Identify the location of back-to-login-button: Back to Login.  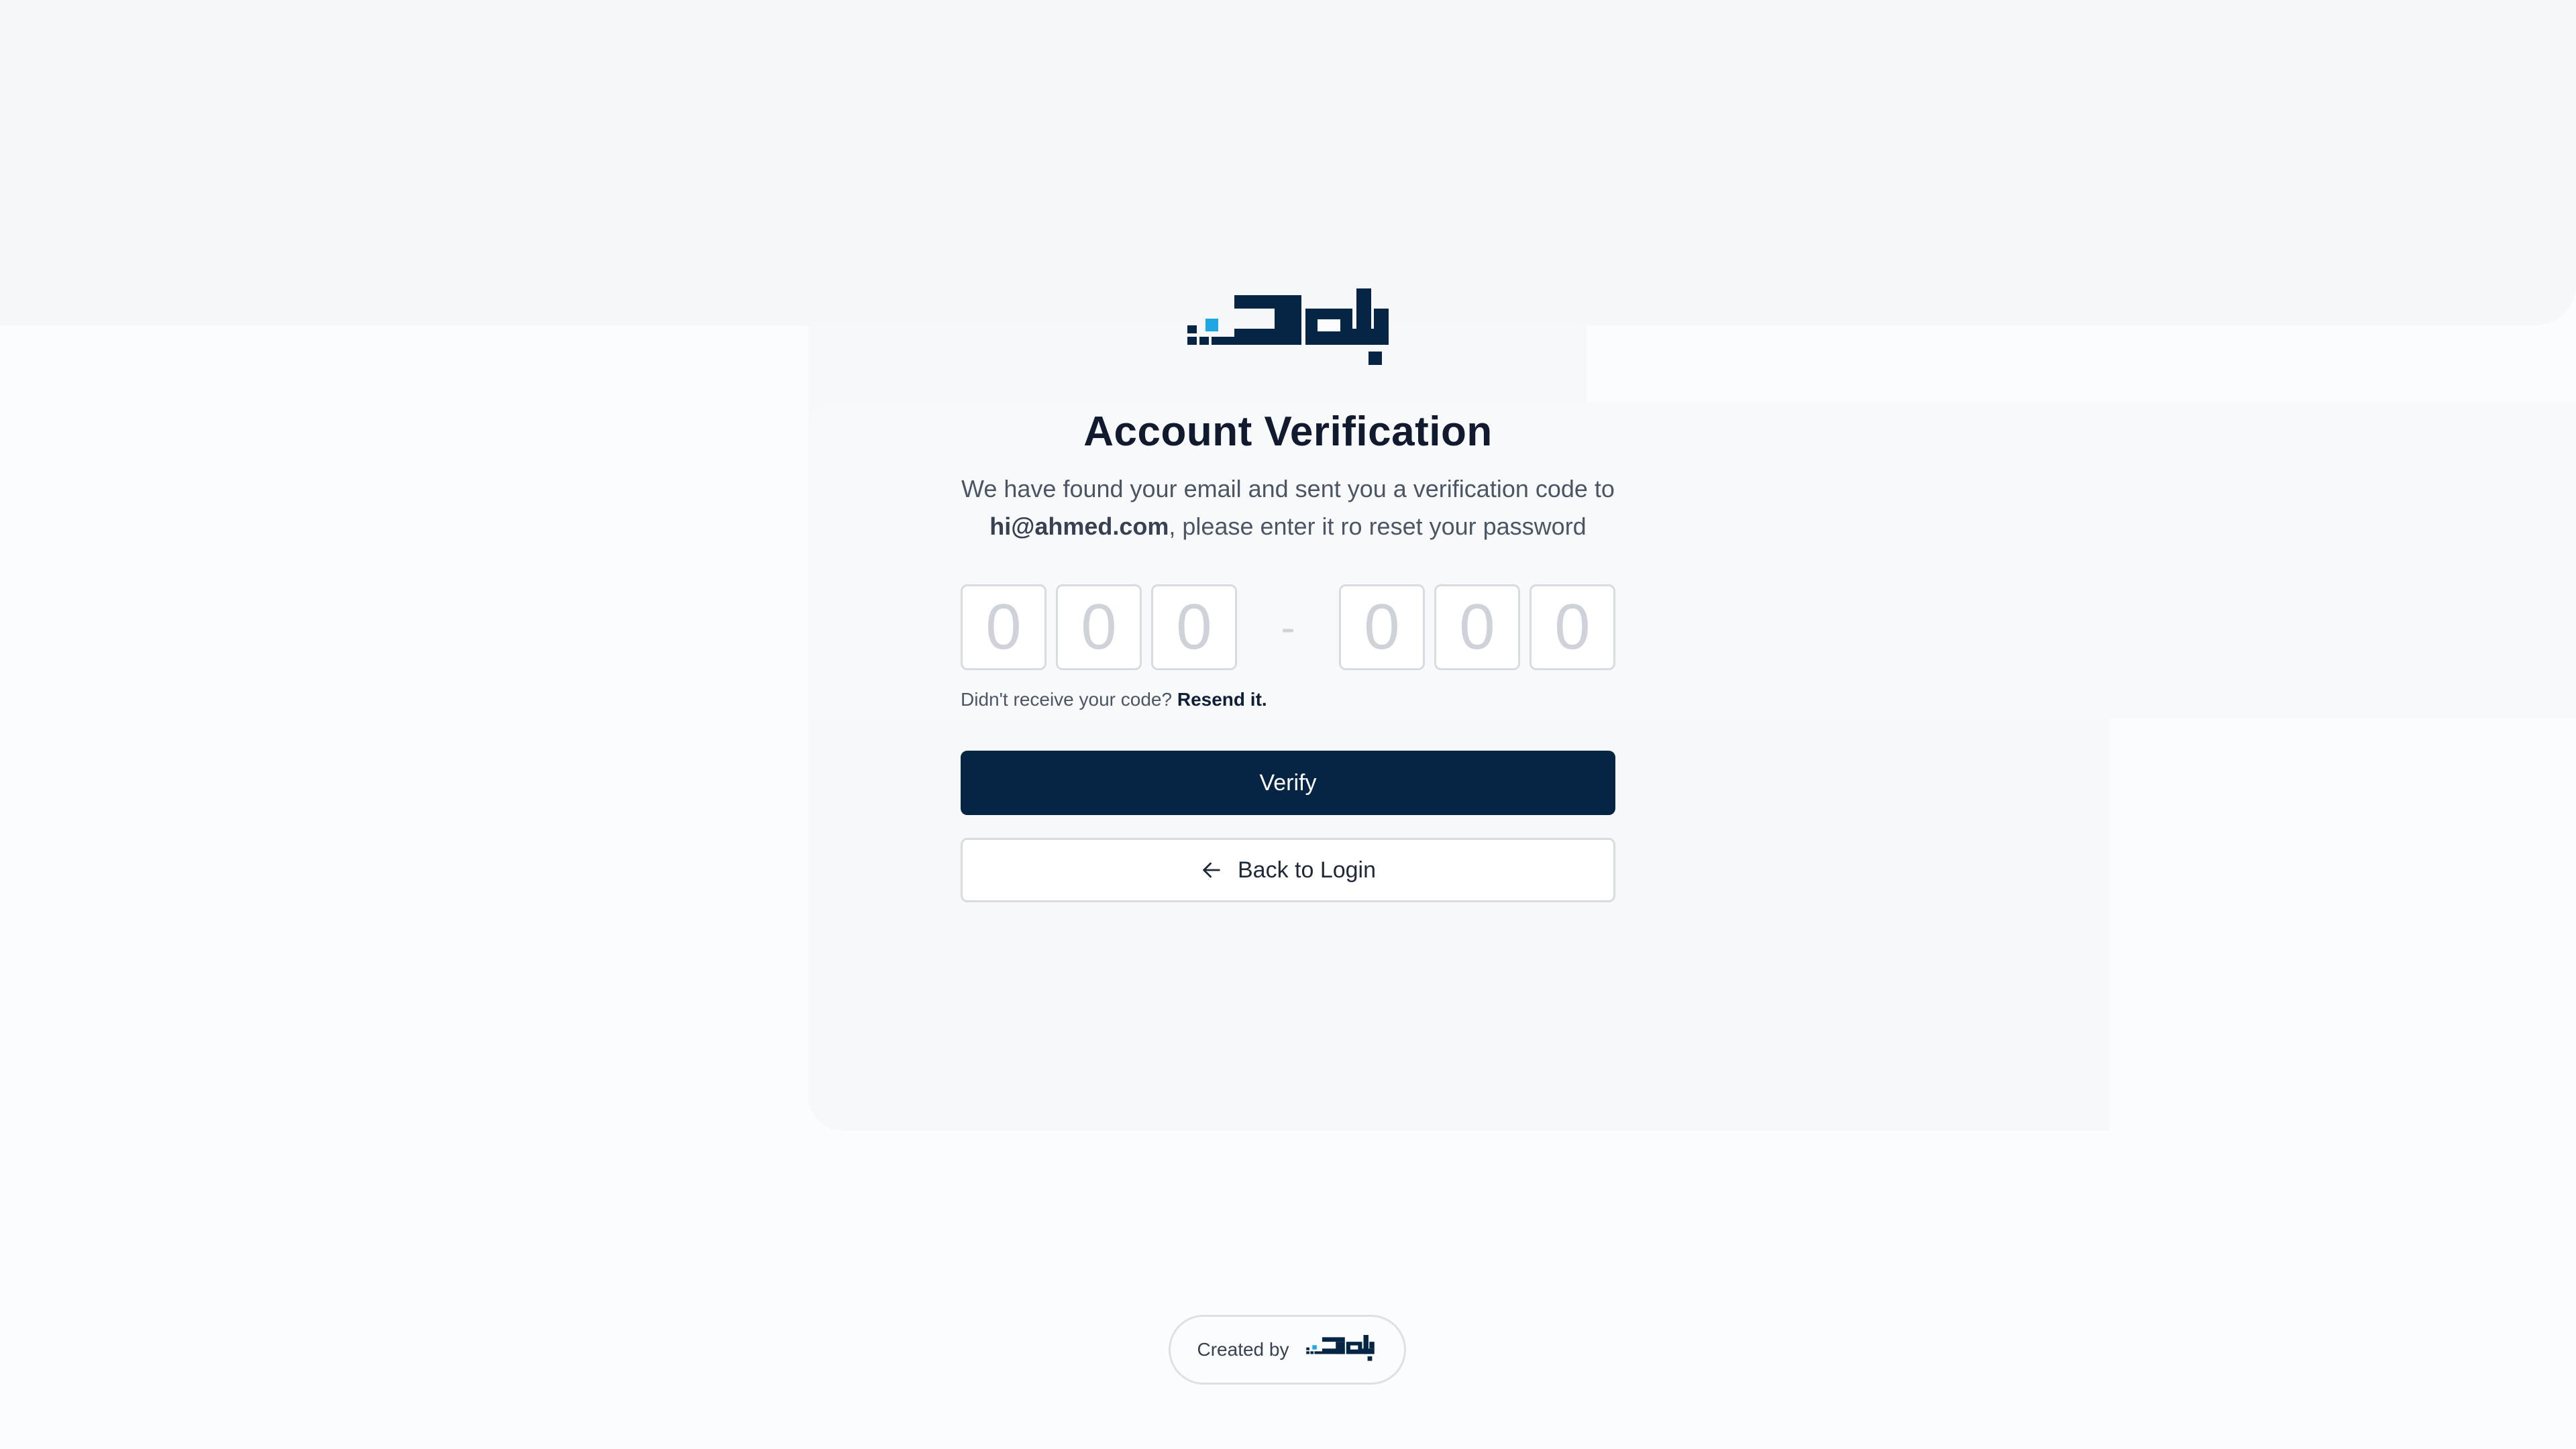
(1288, 870).